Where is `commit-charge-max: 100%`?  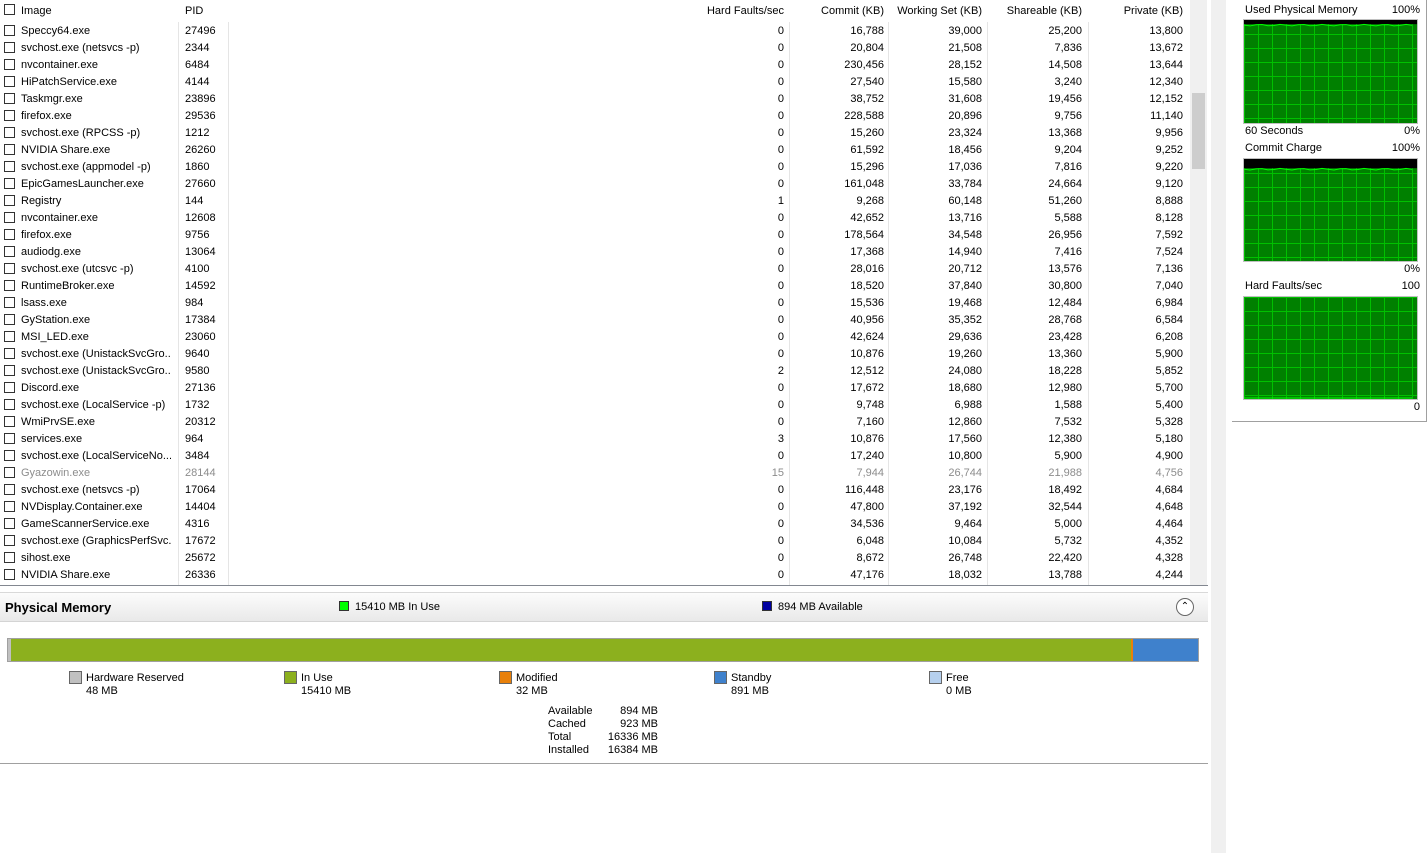 commit-charge-max: 100% is located at coordinates (1405, 148).